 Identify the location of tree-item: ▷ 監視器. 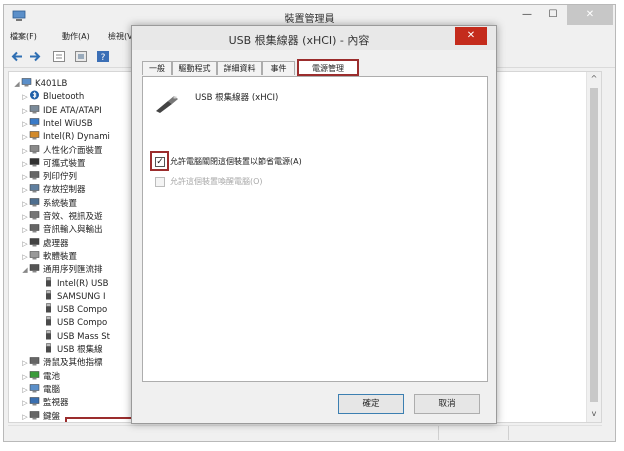
(45, 402).